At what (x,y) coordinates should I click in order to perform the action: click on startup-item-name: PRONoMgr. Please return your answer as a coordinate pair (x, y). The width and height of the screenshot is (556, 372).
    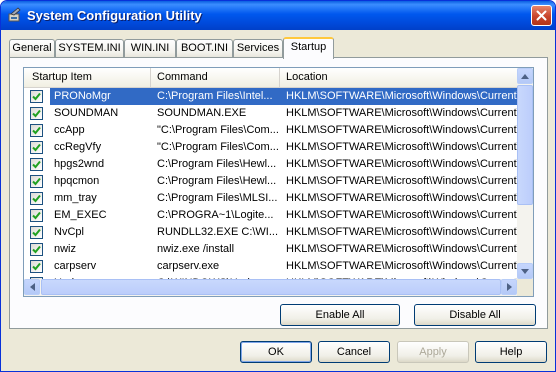
    Looking at the image, I should click on (82, 96).